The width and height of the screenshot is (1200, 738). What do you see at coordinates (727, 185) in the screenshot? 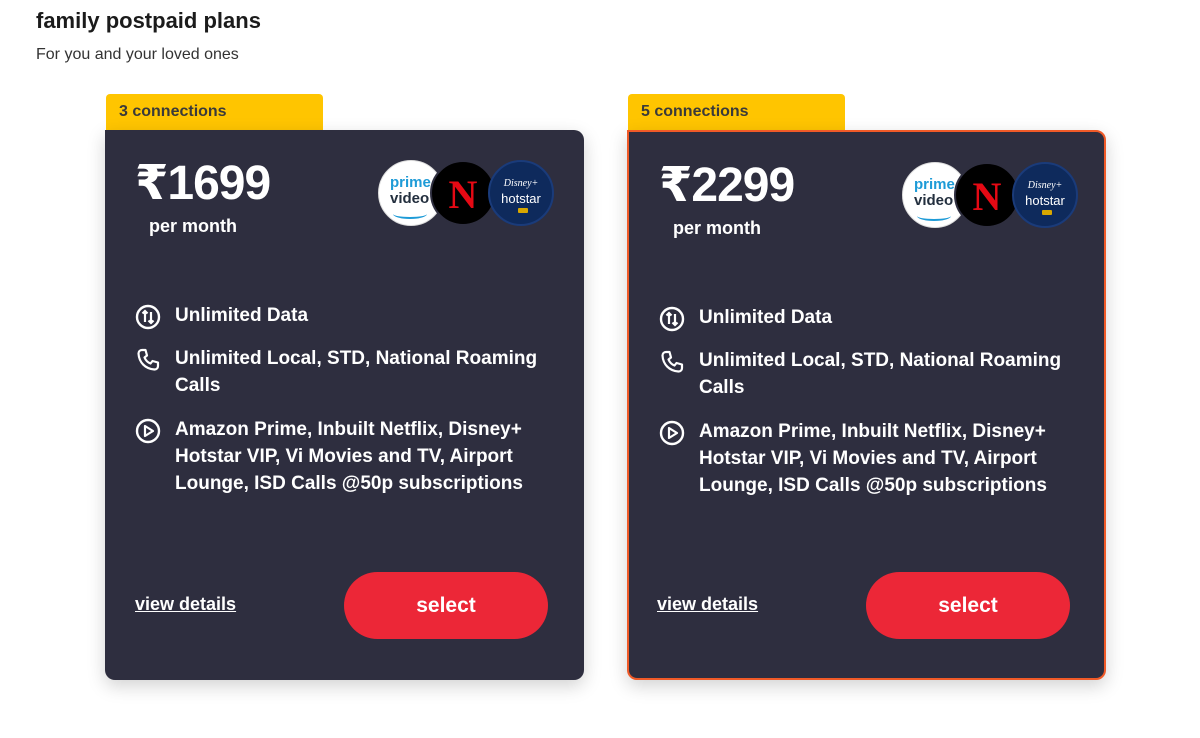
I see `plan-price: ₹2299` at bounding box center [727, 185].